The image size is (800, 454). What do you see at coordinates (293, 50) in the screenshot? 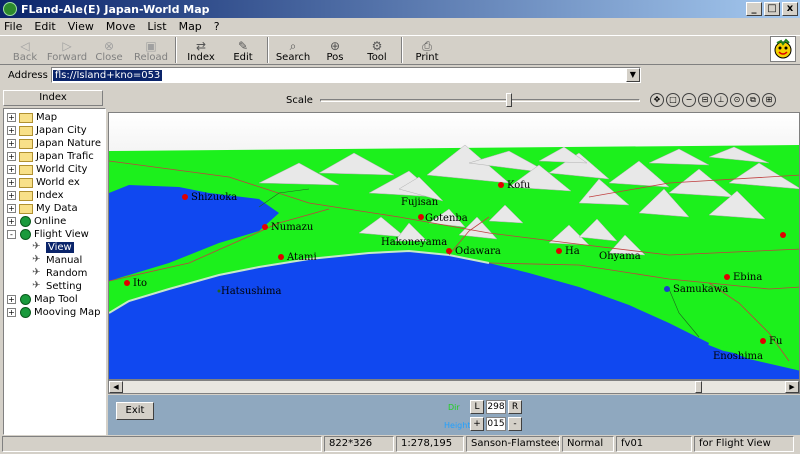
I see `search-button: ⌕ Search` at bounding box center [293, 50].